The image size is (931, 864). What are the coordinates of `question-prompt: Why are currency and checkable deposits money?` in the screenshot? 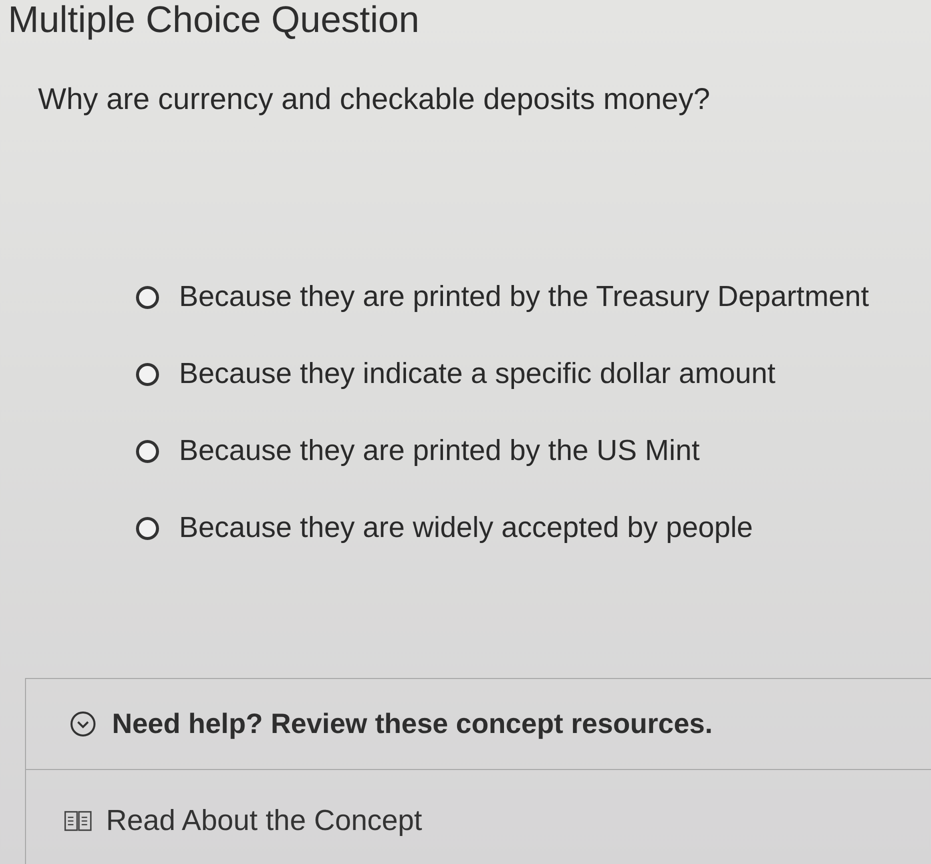 It's located at (374, 100).